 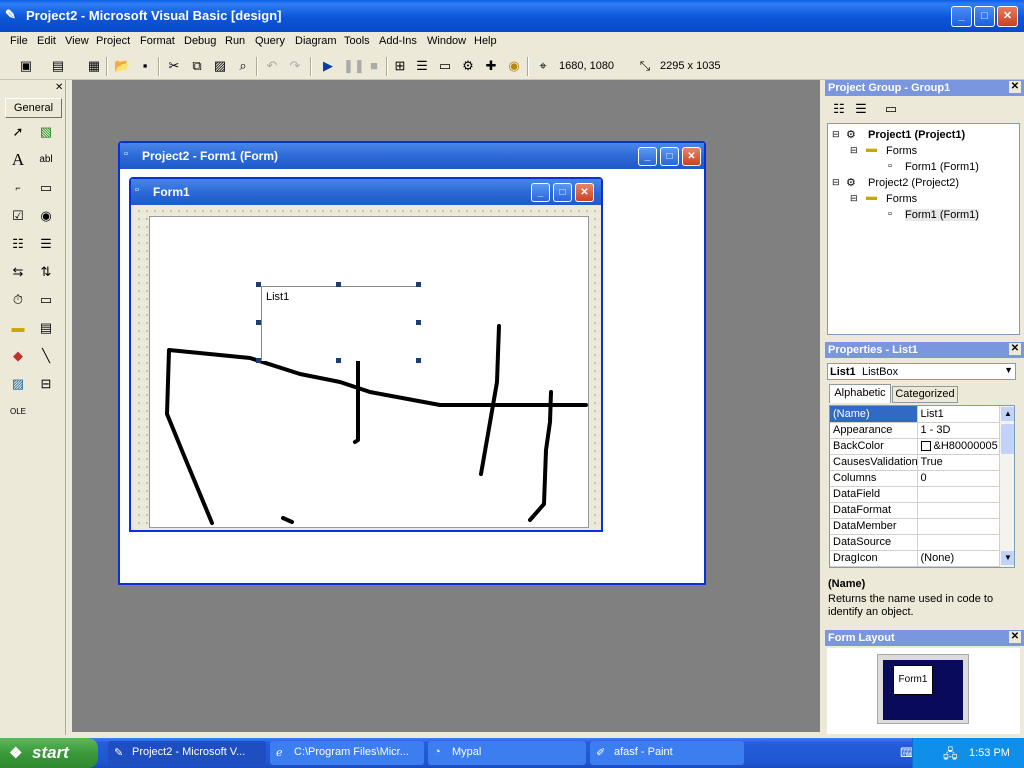 What do you see at coordinates (921, 371) in the screenshot?
I see `object-selector: List1 ListBox ▼` at bounding box center [921, 371].